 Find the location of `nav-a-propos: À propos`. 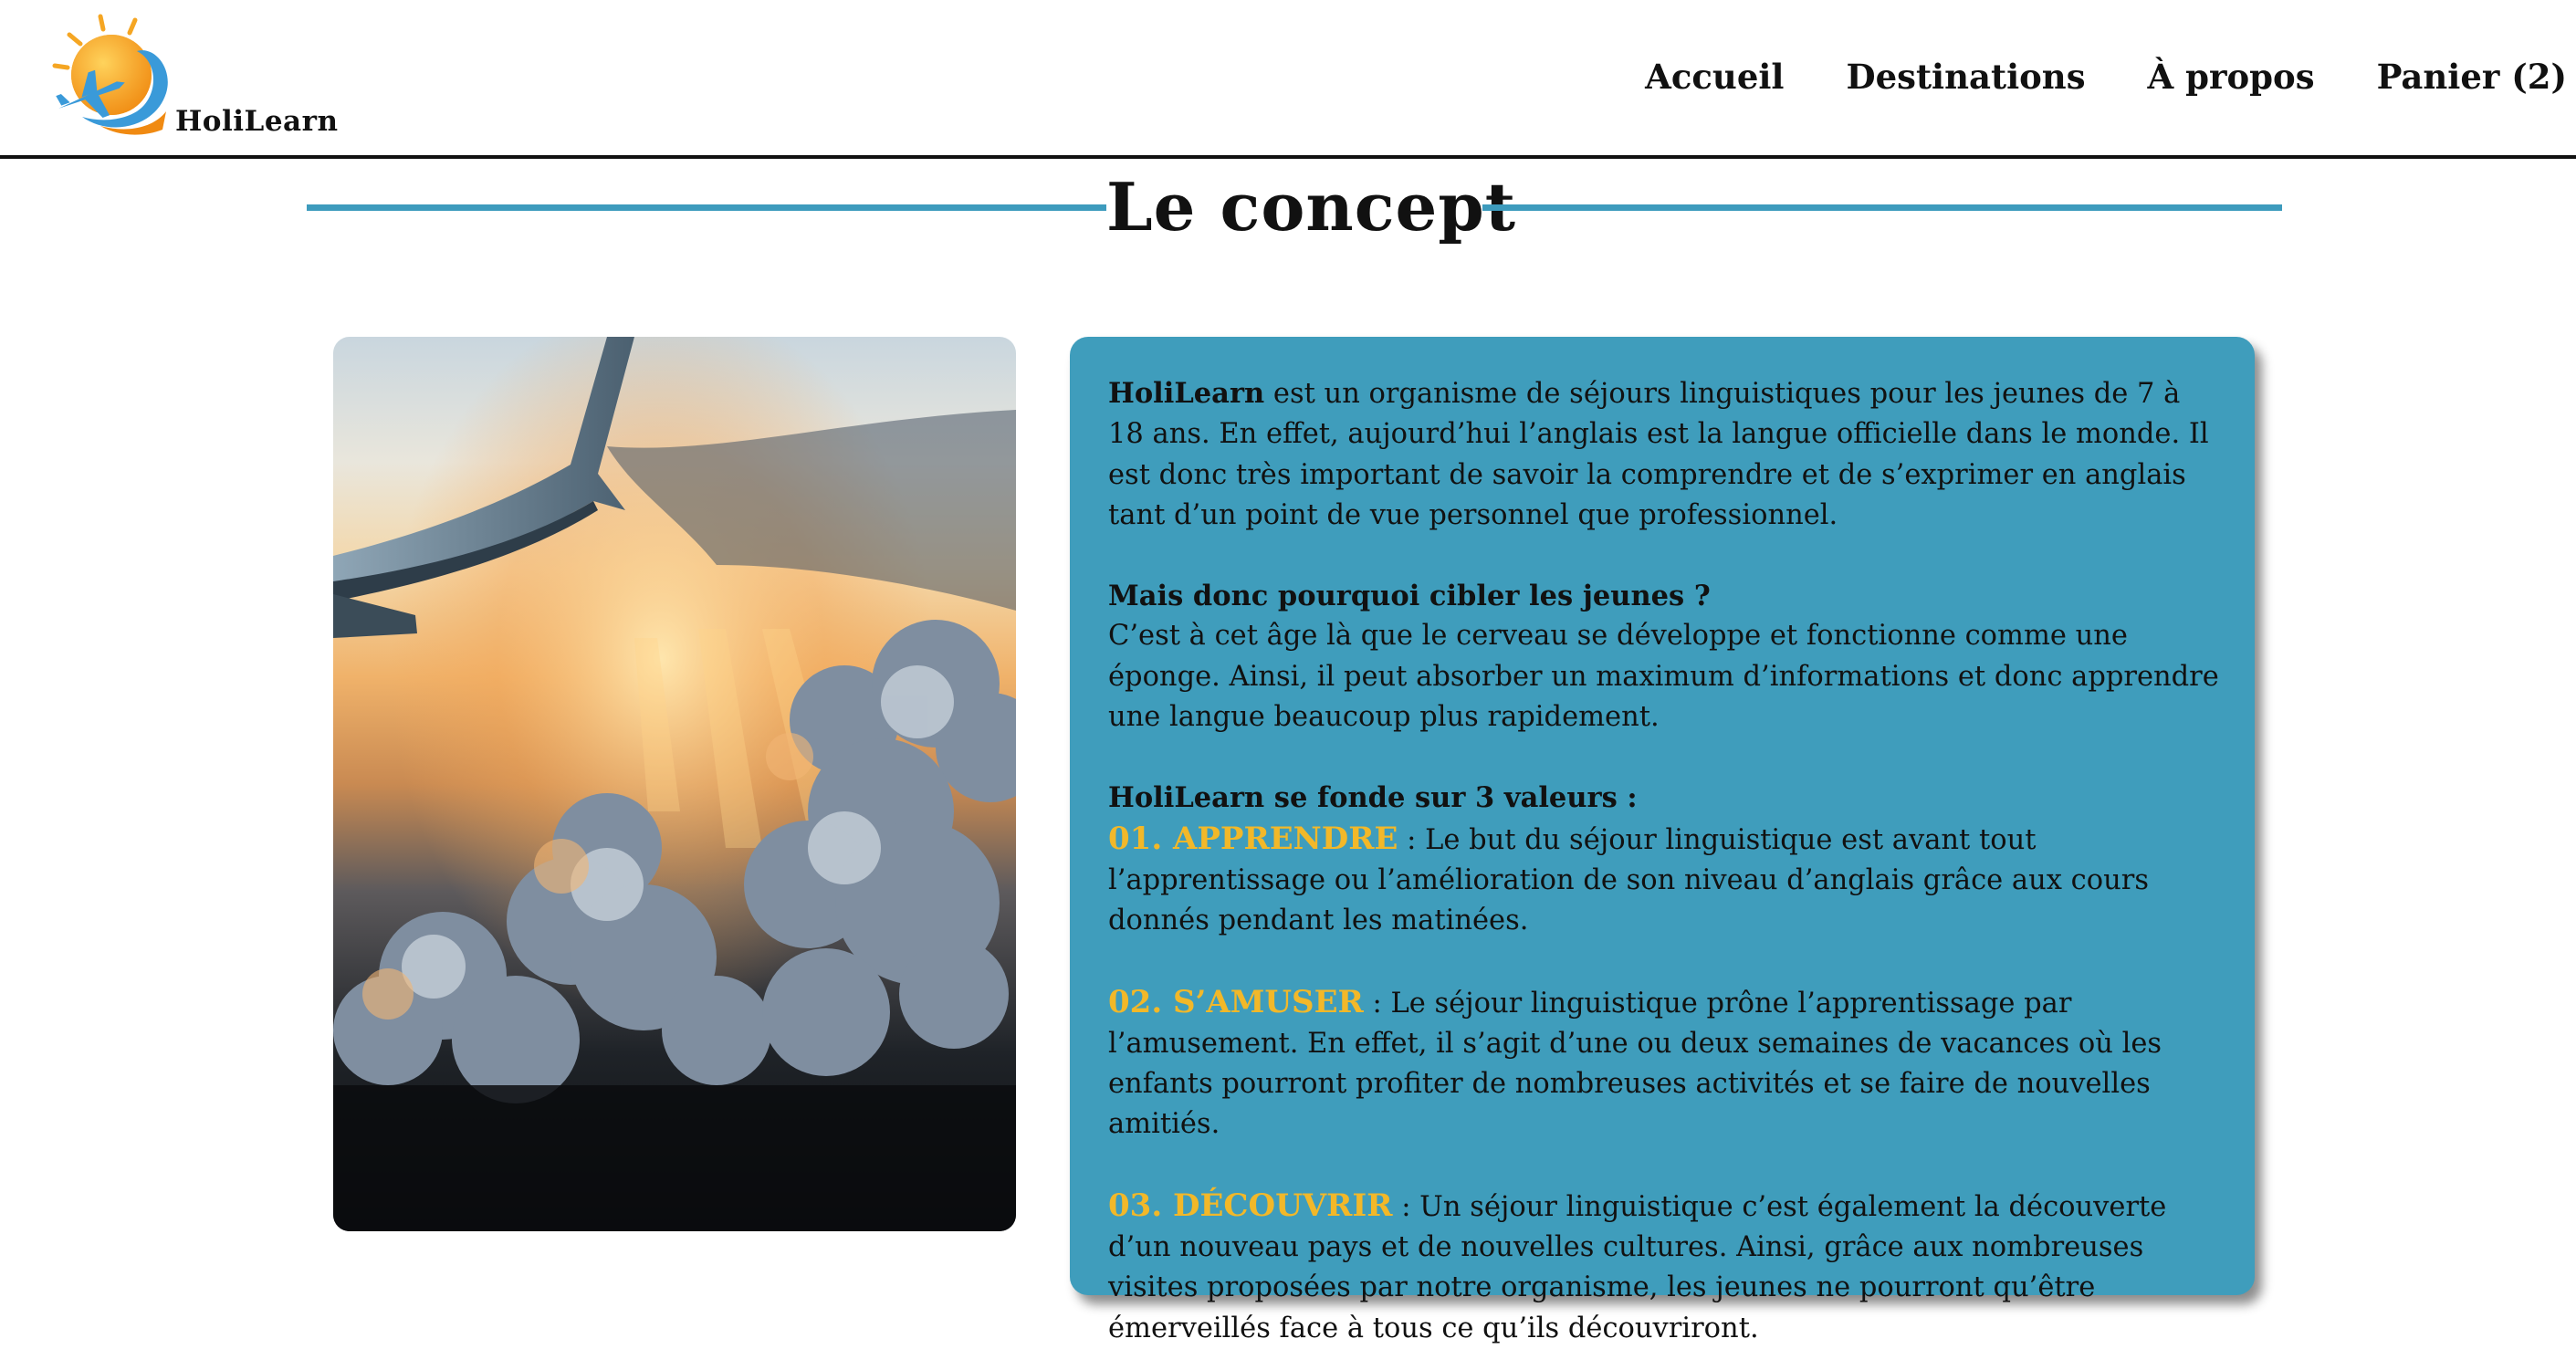

nav-a-propos: À propos is located at coordinates (2231, 77).